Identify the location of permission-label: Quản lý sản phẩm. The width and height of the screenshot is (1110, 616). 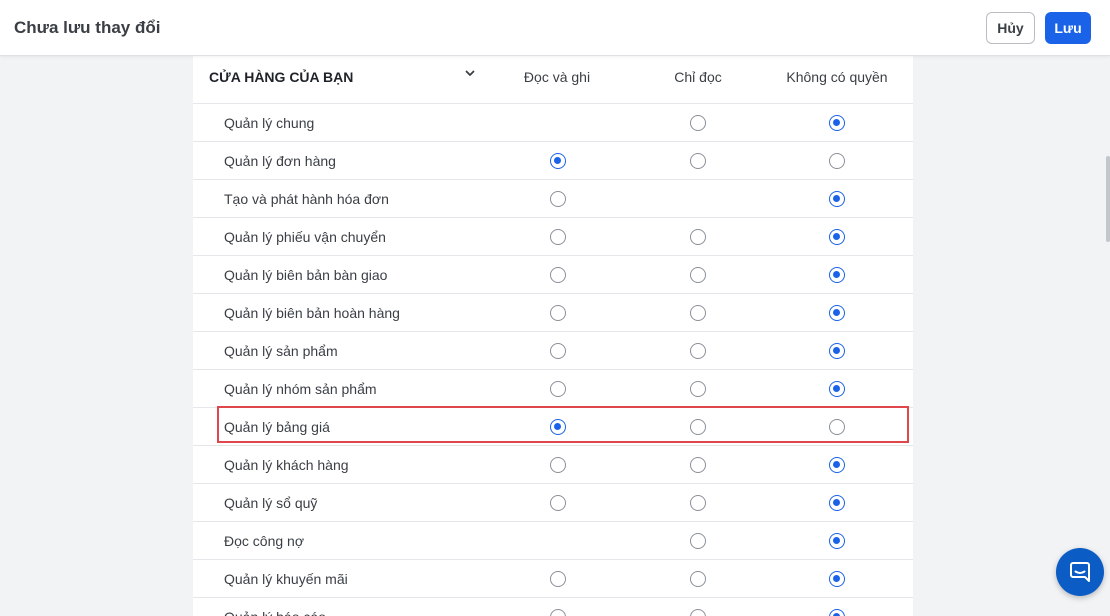
(281, 351).